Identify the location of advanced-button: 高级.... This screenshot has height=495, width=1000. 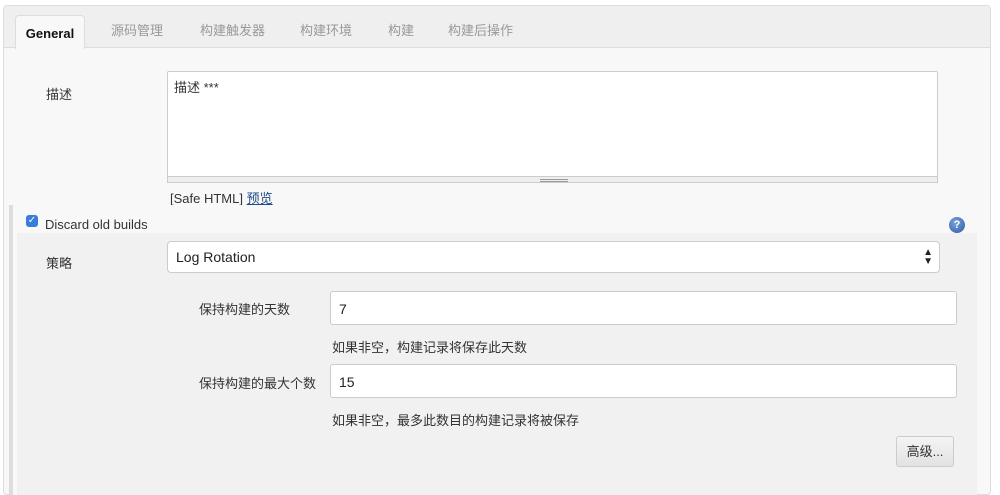
(925, 451).